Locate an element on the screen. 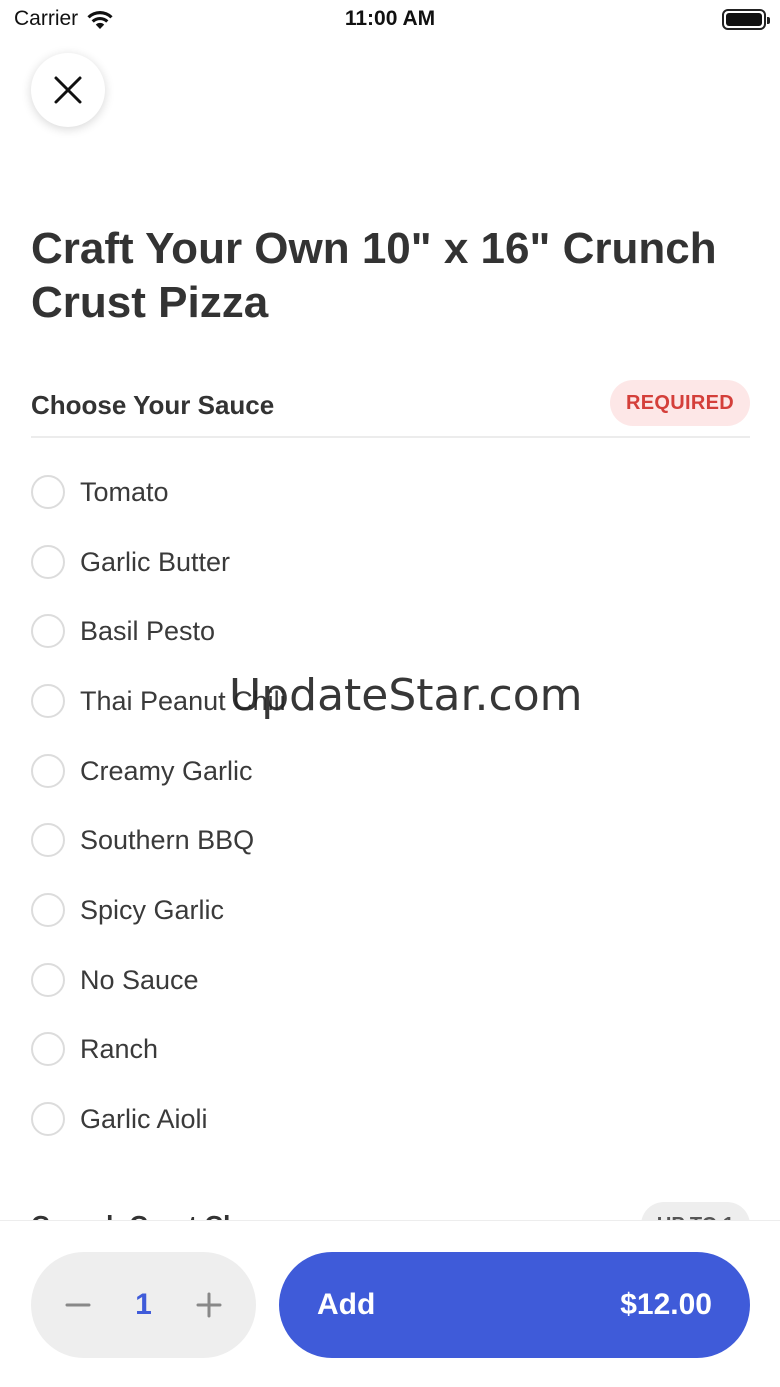 This screenshot has width=780, height=1387. option-label: Ranch is located at coordinates (119, 1048).